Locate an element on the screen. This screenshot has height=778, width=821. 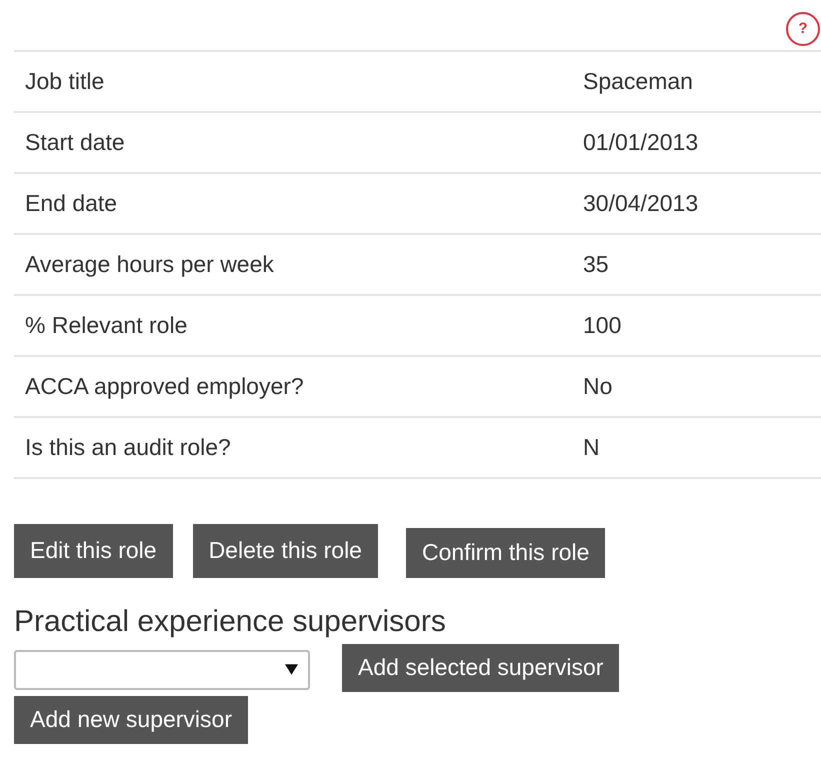
supervisor-dropdown is located at coordinates (162, 670).